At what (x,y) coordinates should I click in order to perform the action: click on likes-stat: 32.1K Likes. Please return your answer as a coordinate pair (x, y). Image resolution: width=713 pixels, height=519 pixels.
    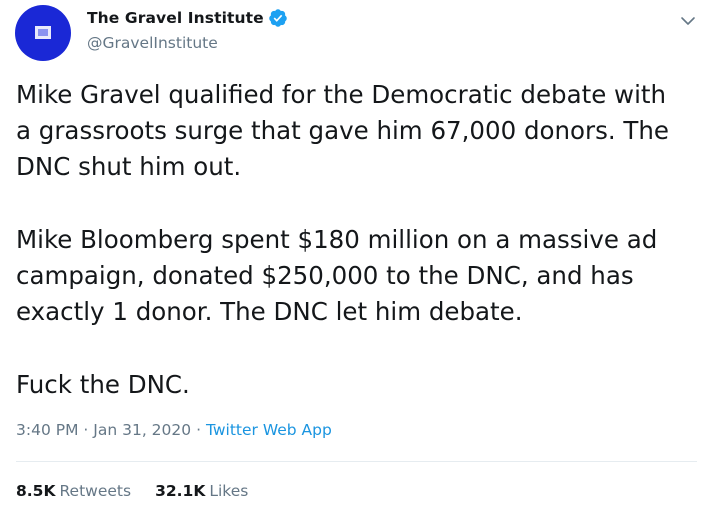
    Looking at the image, I should click on (201, 491).